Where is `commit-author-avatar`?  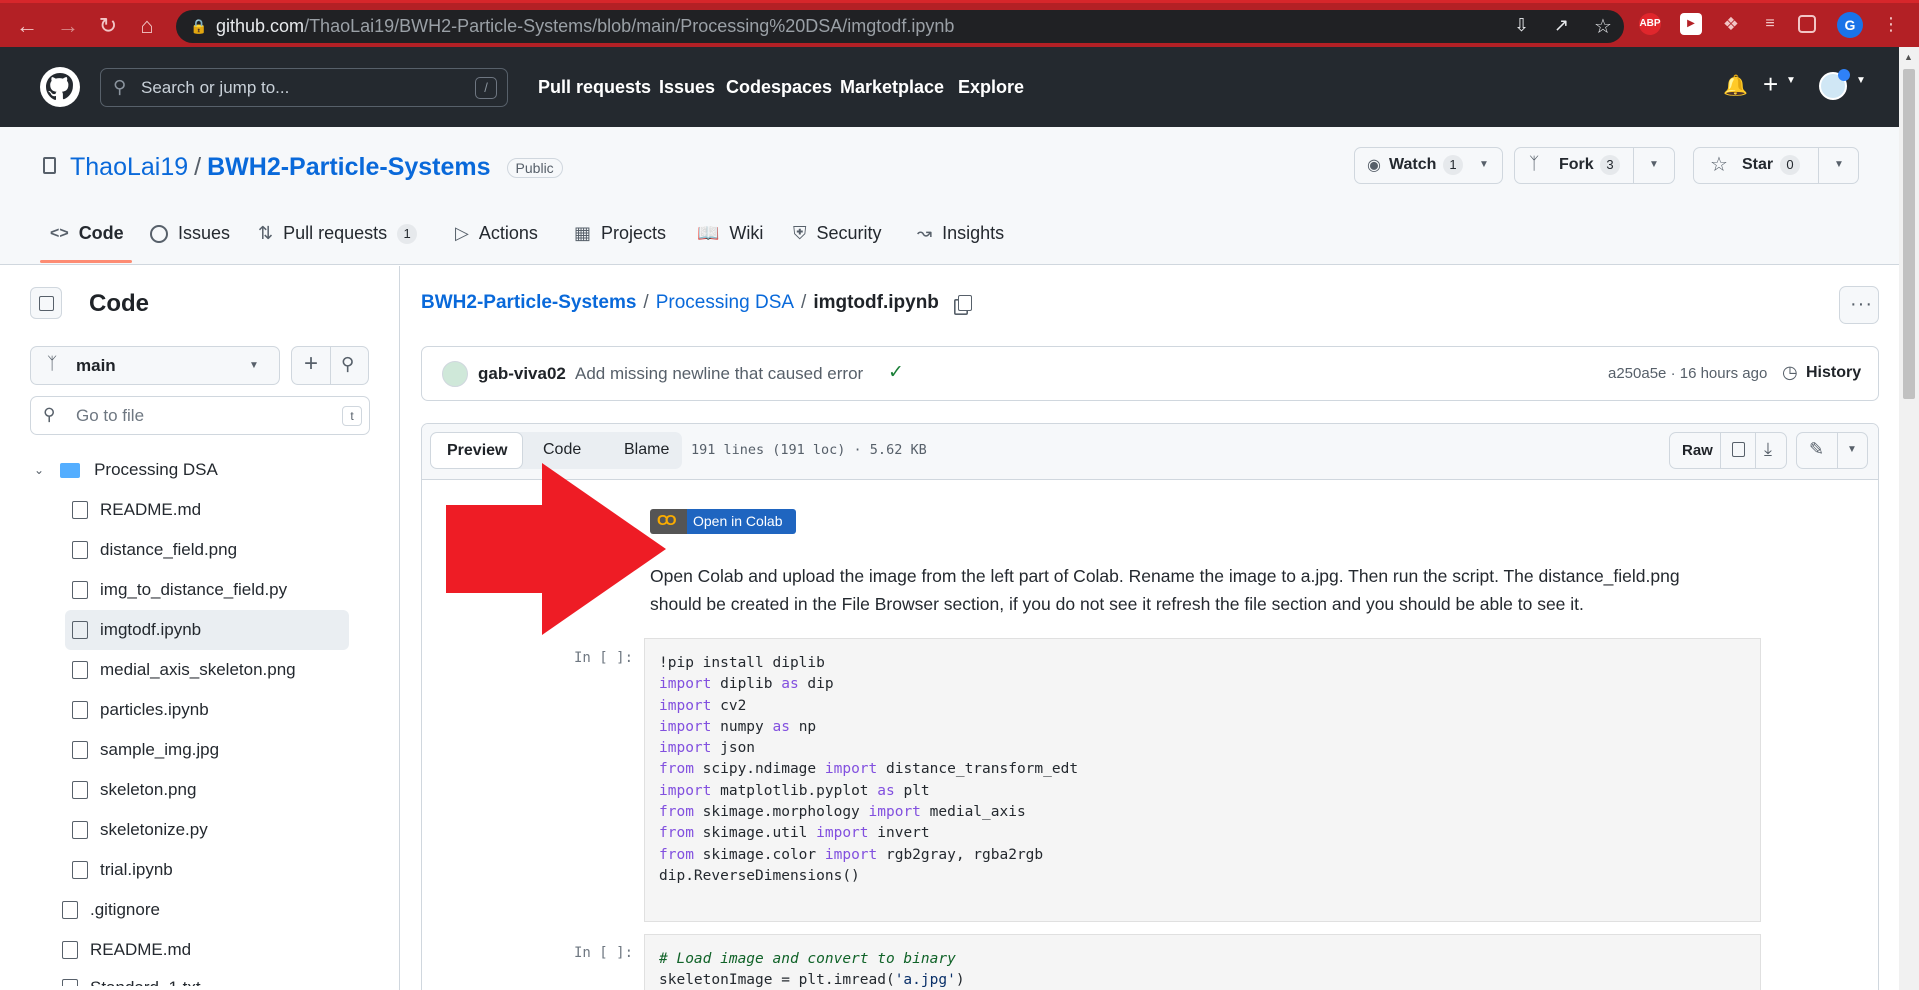 commit-author-avatar is located at coordinates (455, 374).